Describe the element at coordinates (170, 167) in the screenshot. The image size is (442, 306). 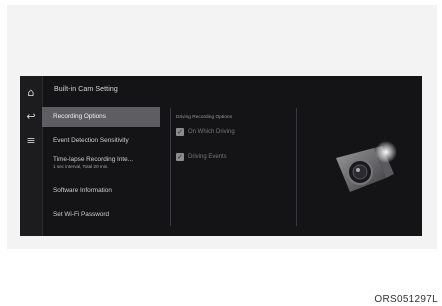
I see `menu-divider` at that location.